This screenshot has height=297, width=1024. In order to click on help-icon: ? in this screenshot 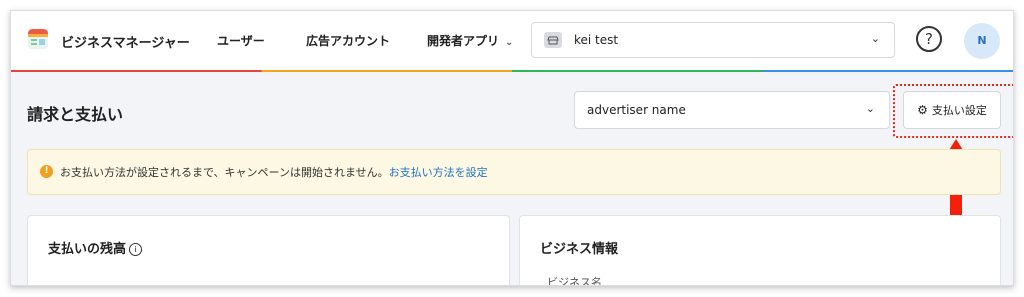, I will do `click(929, 39)`.